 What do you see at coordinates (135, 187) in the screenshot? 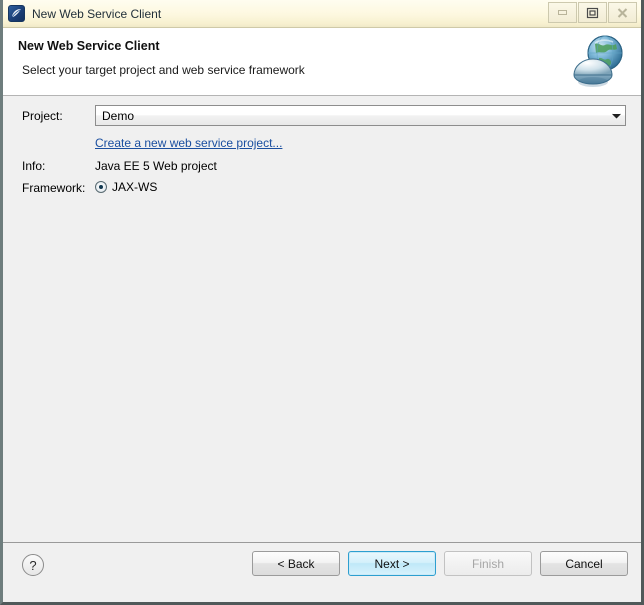
I see `framework-radio-label: JAX-WS` at bounding box center [135, 187].